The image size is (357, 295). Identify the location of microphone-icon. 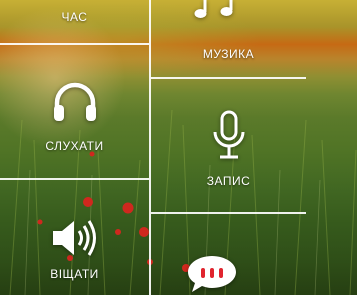
(229, 136).